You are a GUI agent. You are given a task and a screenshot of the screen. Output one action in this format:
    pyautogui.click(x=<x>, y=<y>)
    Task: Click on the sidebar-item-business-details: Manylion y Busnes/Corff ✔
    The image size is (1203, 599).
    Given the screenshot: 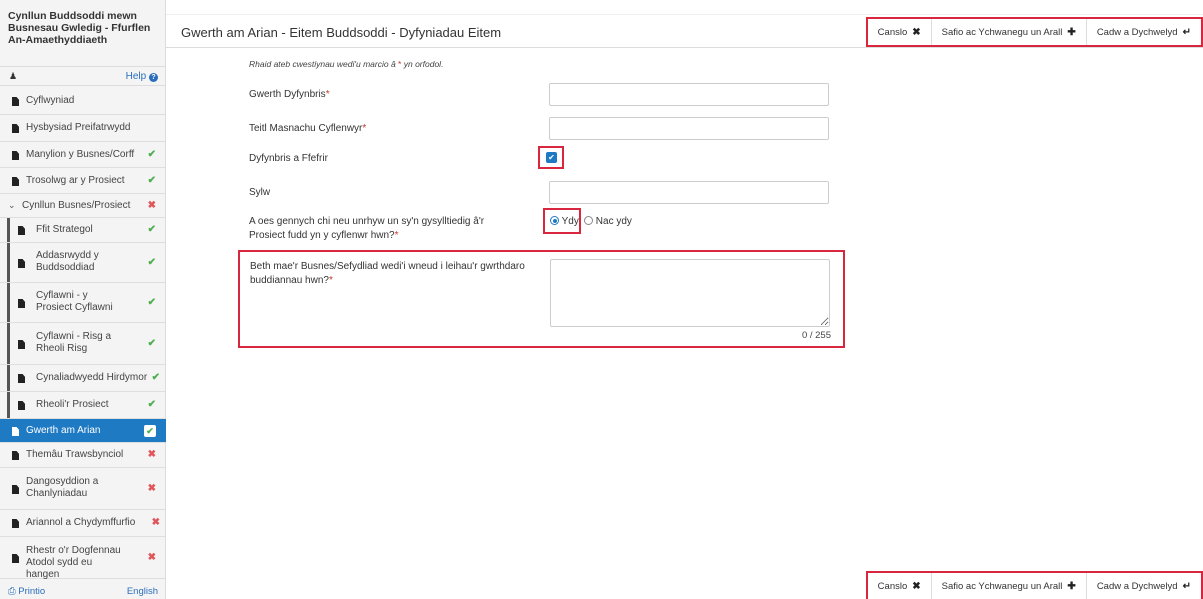 What is the action you would take?
    pyautogui.click(x=83, y=155)
    